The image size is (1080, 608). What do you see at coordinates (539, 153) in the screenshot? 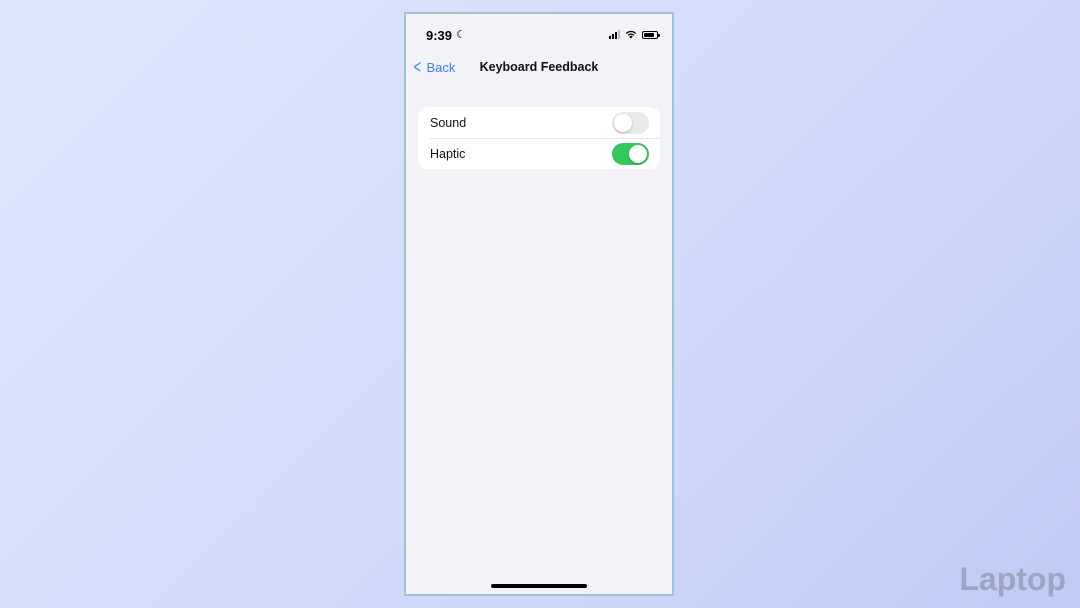
I see `setting-row-haptic: Haptic` at bounding box center [539, 153].